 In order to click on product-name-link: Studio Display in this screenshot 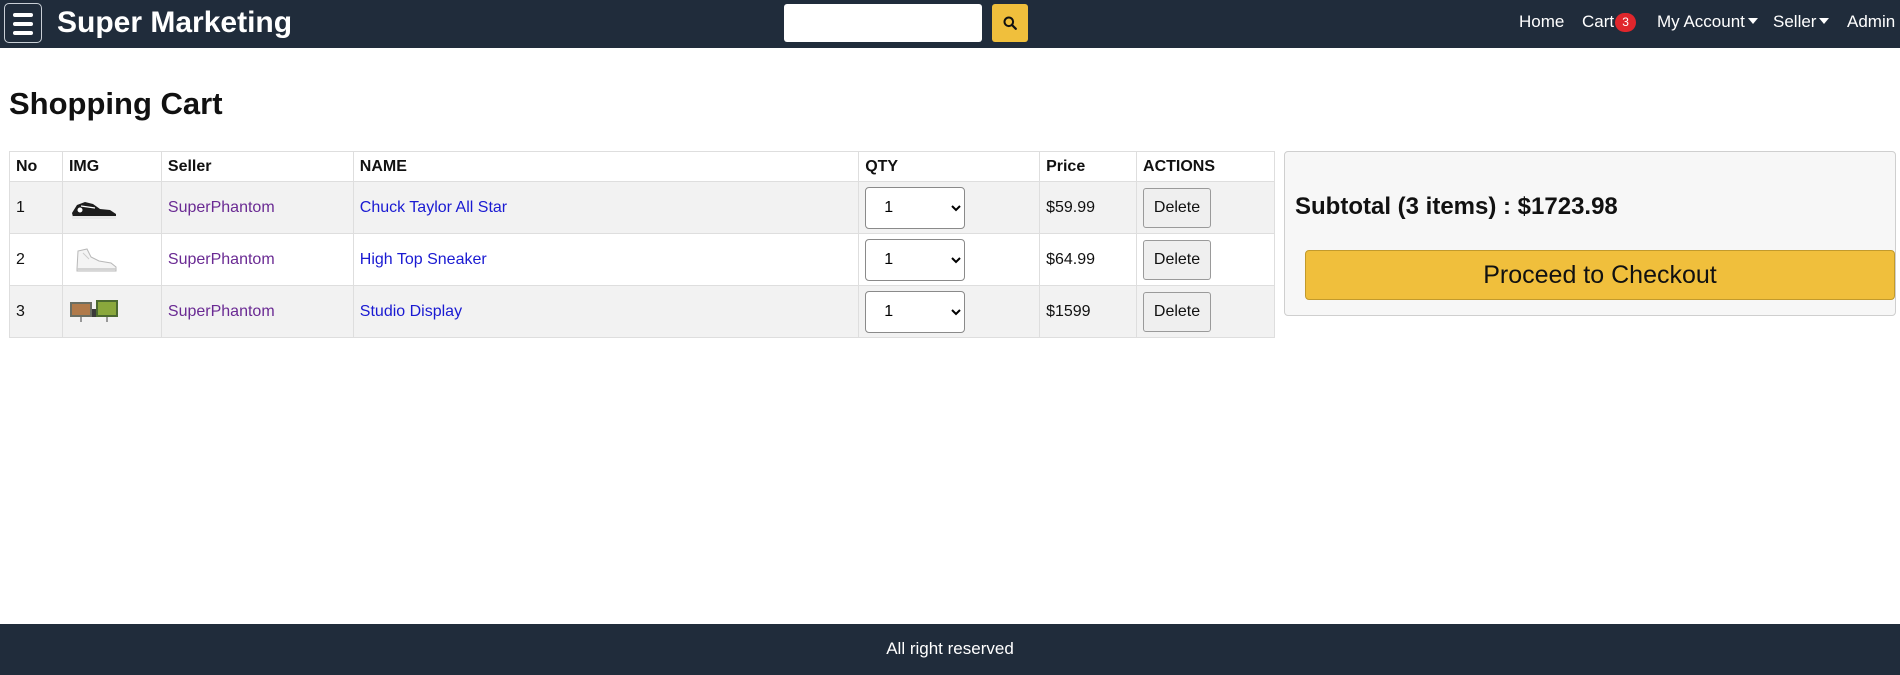, I will do `click(411, 311)`.